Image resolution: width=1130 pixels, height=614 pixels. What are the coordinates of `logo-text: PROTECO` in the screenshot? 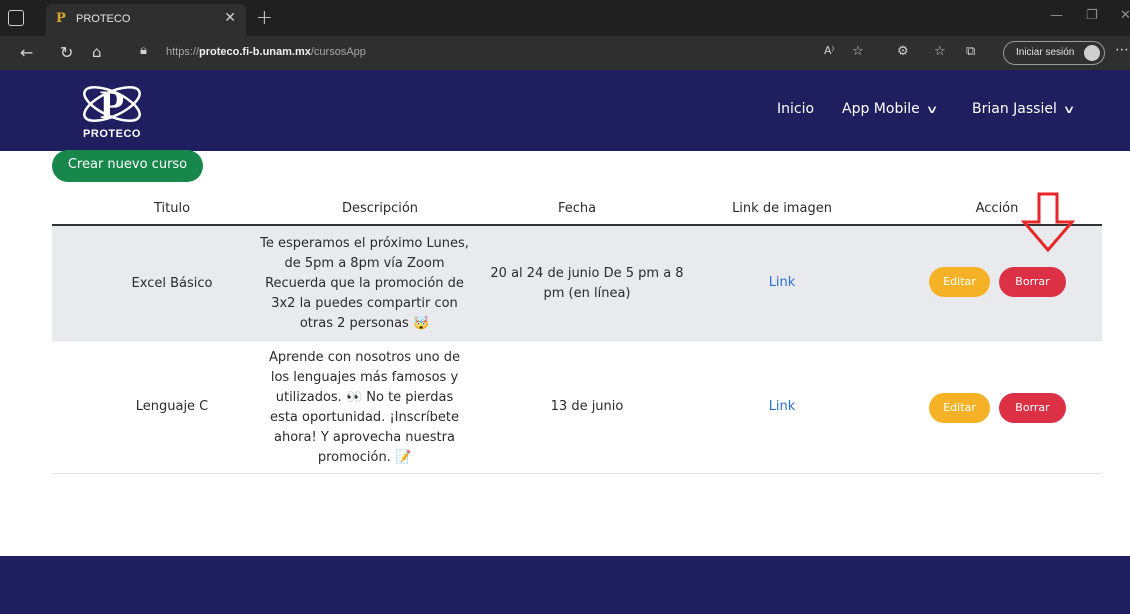 It's located at (112, 134).